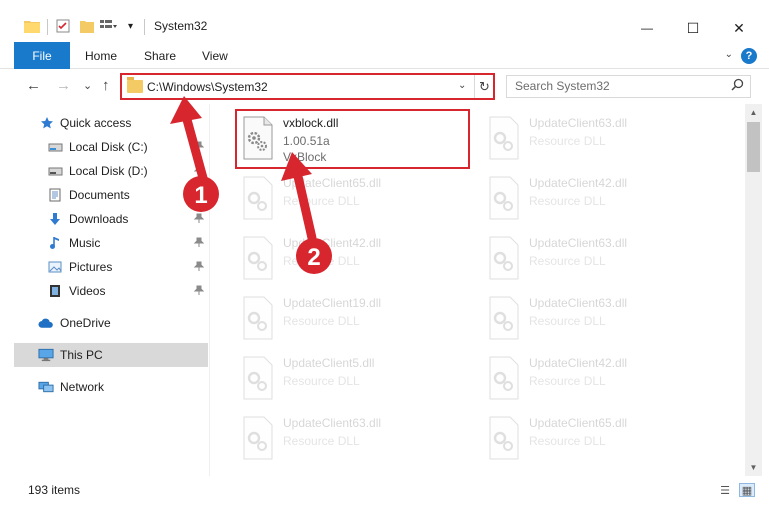 Image resolution: width=769 pixels, height=511 pixels. I want to click on details-view-icon: ☰, so click(725, 490).